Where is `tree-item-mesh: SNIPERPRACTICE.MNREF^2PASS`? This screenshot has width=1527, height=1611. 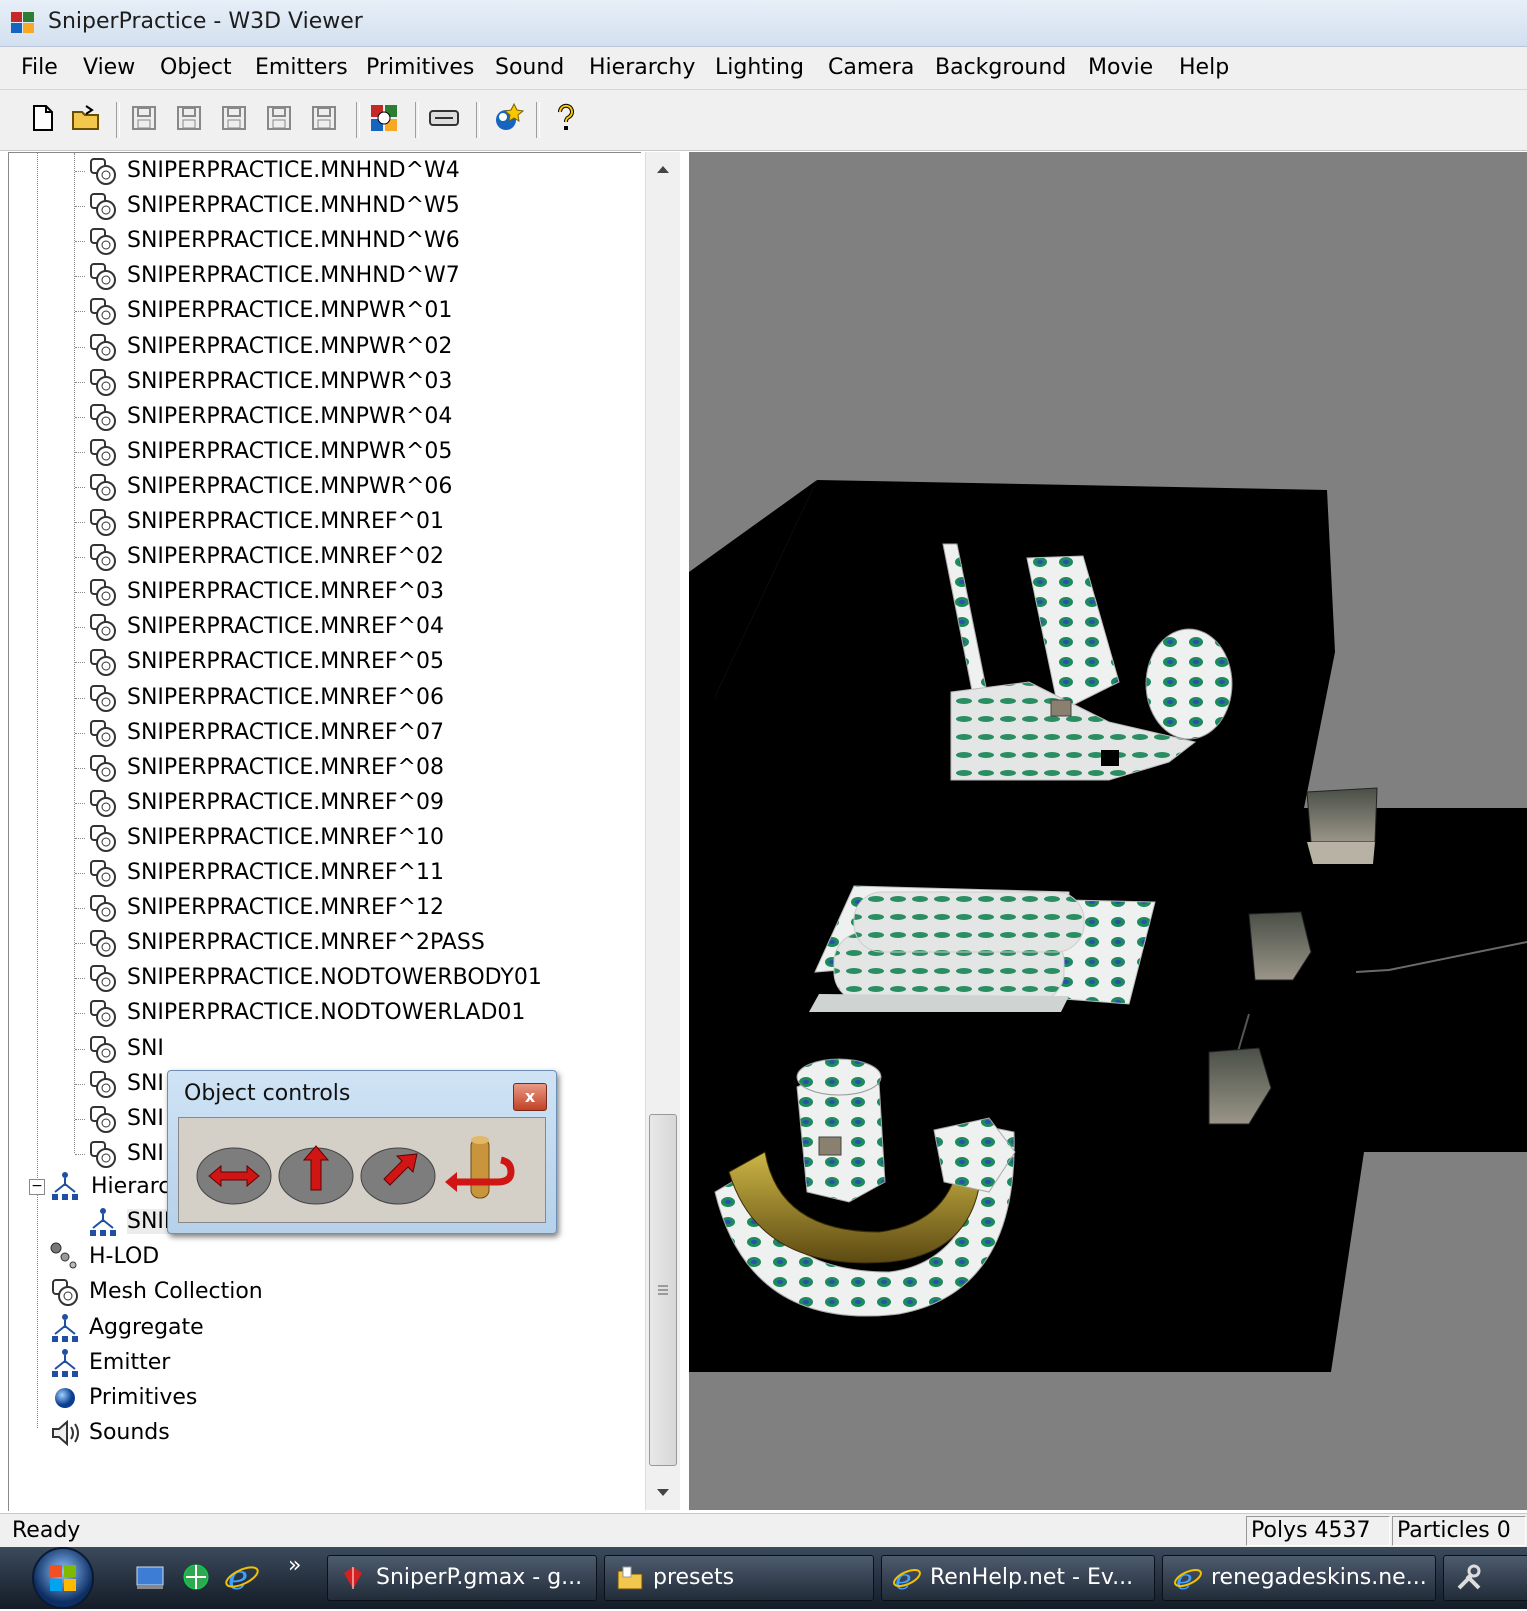
tree-item-mesh: SNIPERPRACTICE.MNREF^2PASS is located at coordinates (357, 943).